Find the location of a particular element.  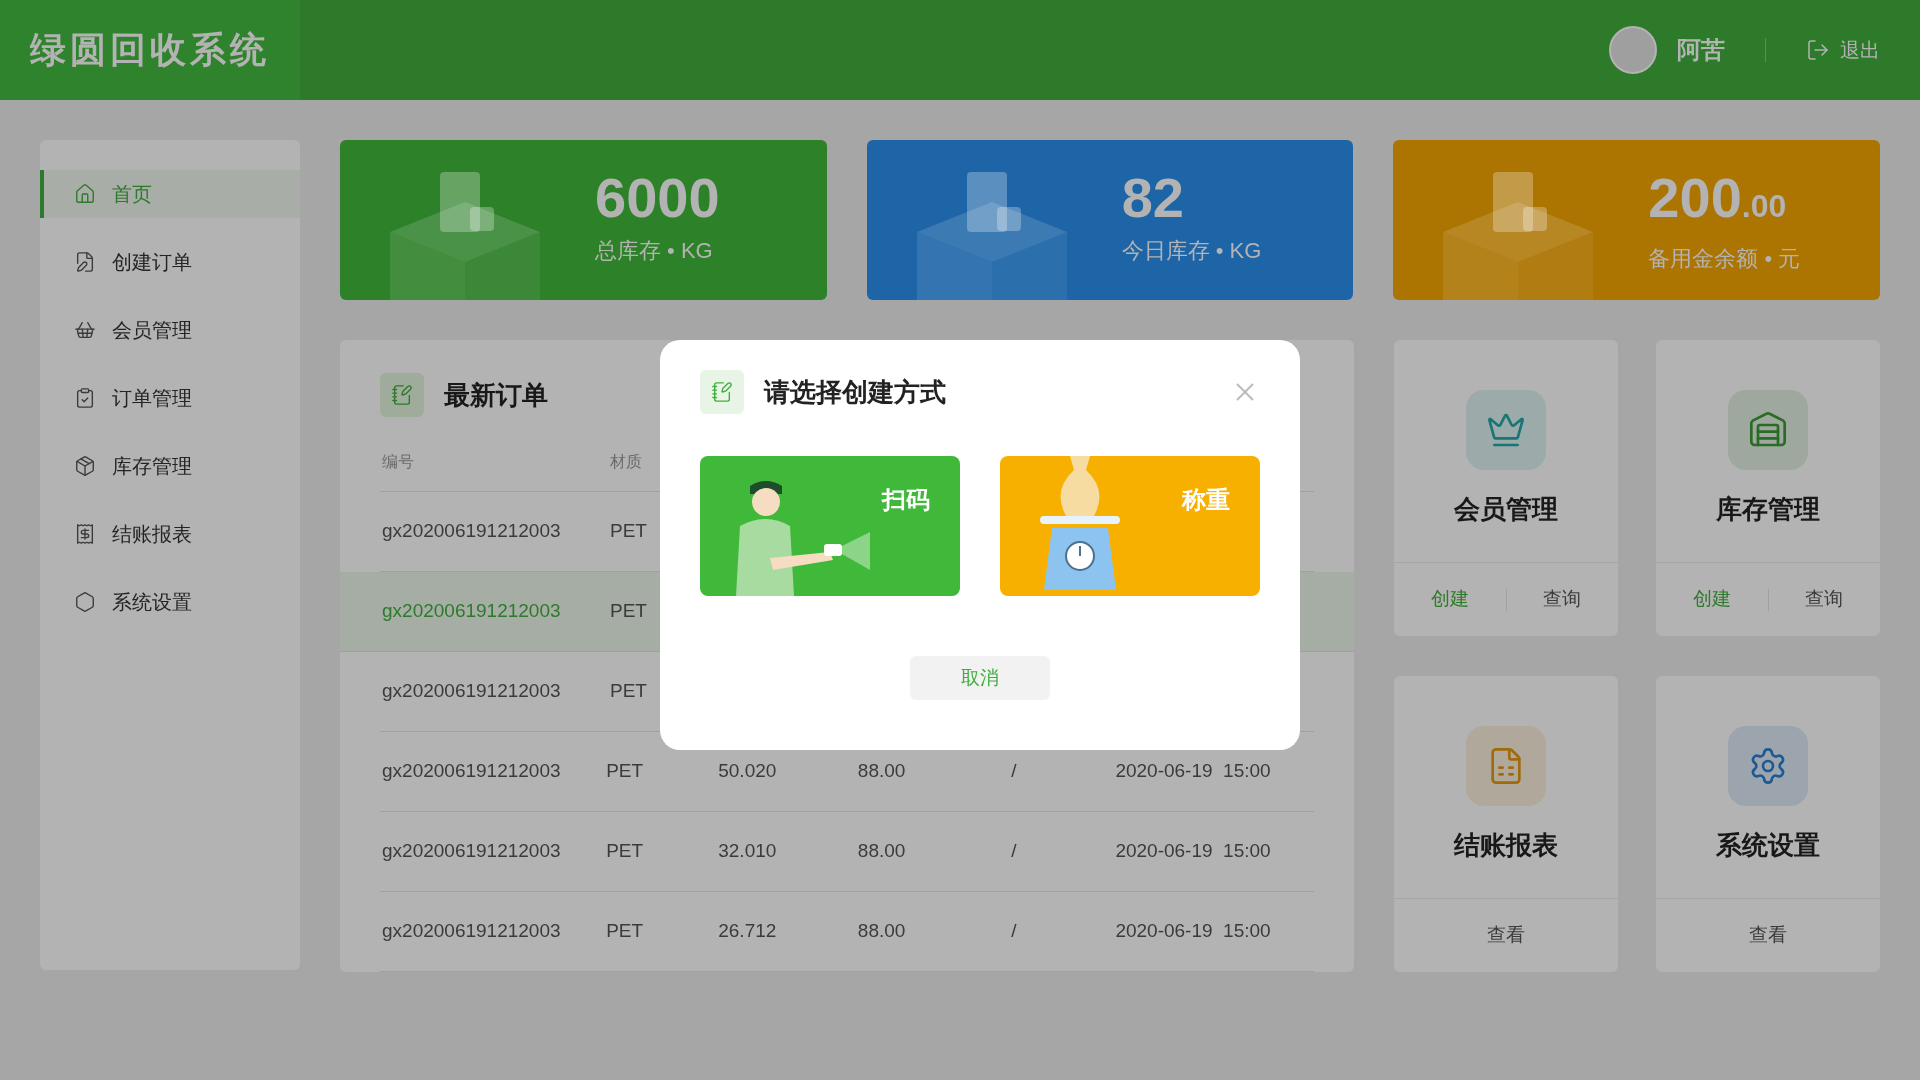

stat-value: 6000 is located at coordinates (657, 198).